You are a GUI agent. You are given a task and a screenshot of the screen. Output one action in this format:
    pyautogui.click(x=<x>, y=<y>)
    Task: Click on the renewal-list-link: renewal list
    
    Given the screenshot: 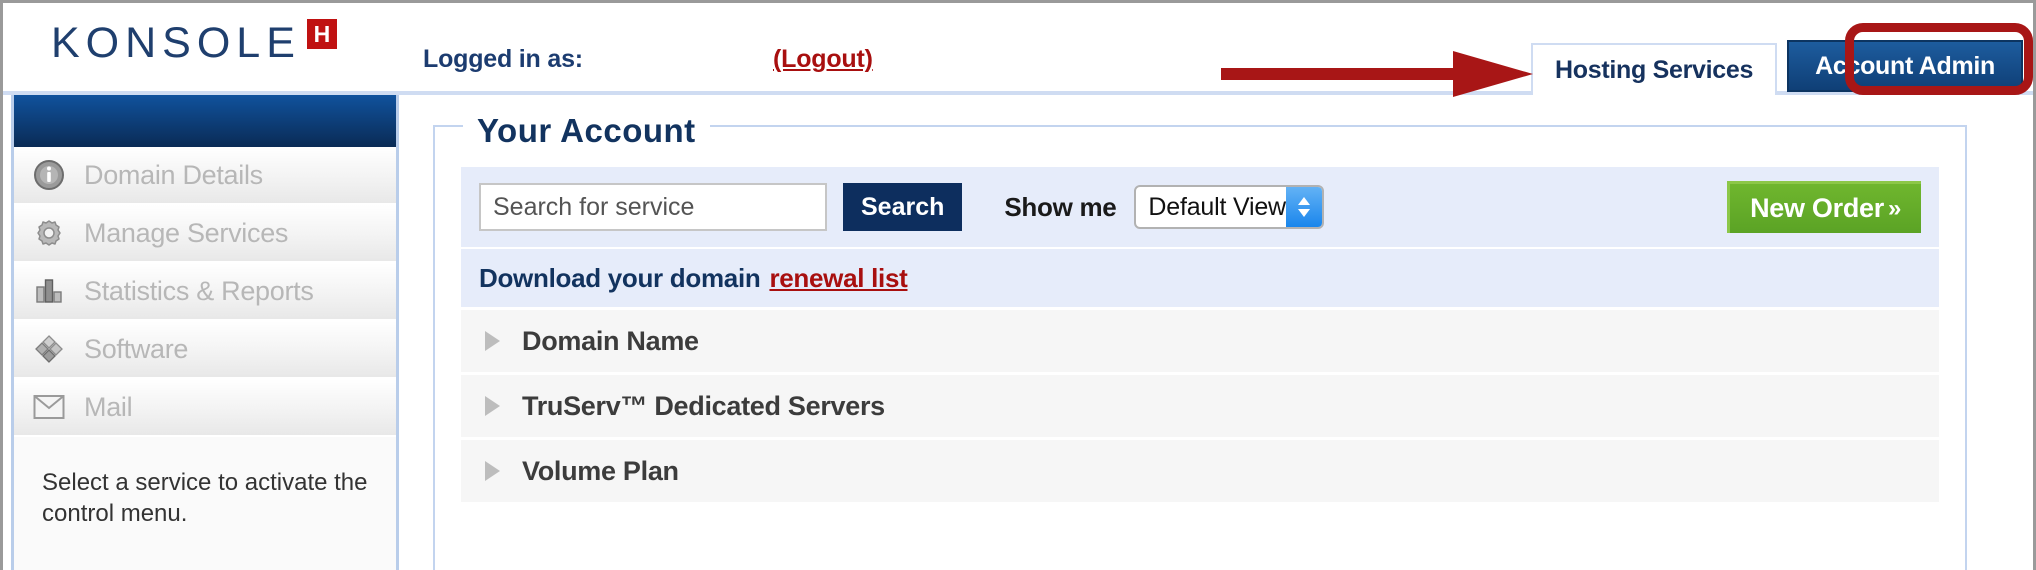 What is the action you would take?
    pyautogui.click(x=838, y=278)
    